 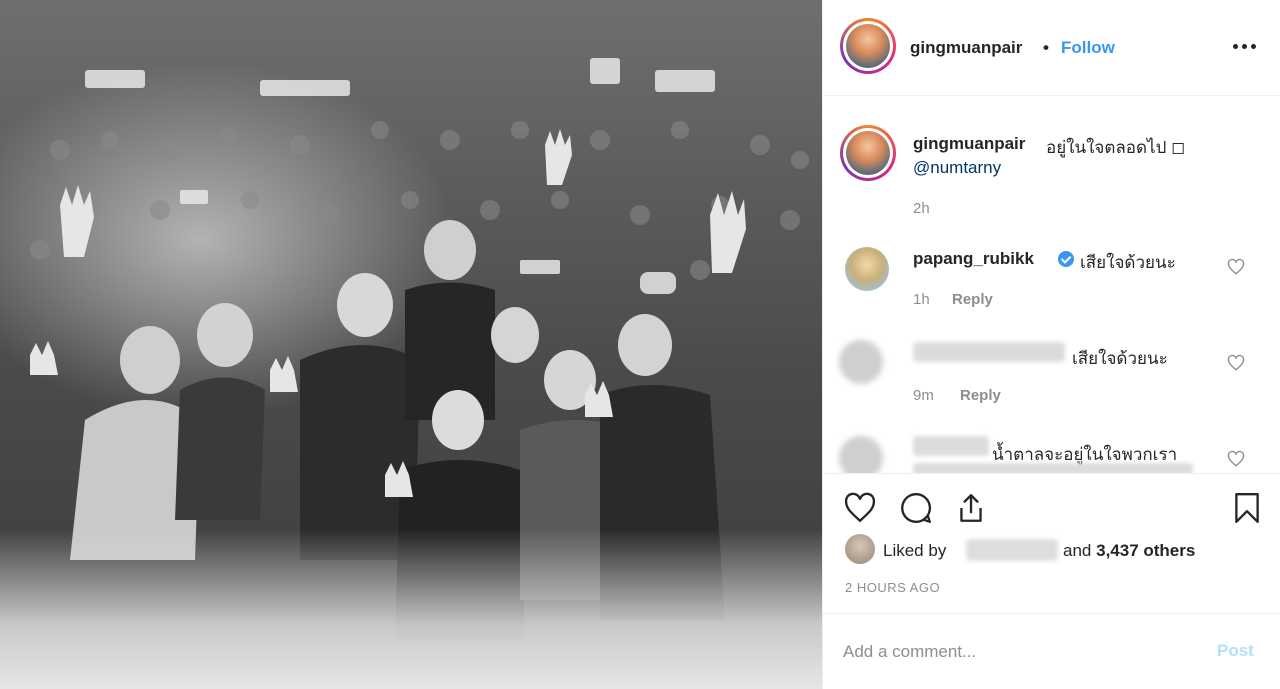 What do you see at coordinates (921, 299) in the screenshot?
I see `comment-time: 1h` at bounding box center [921, 299].